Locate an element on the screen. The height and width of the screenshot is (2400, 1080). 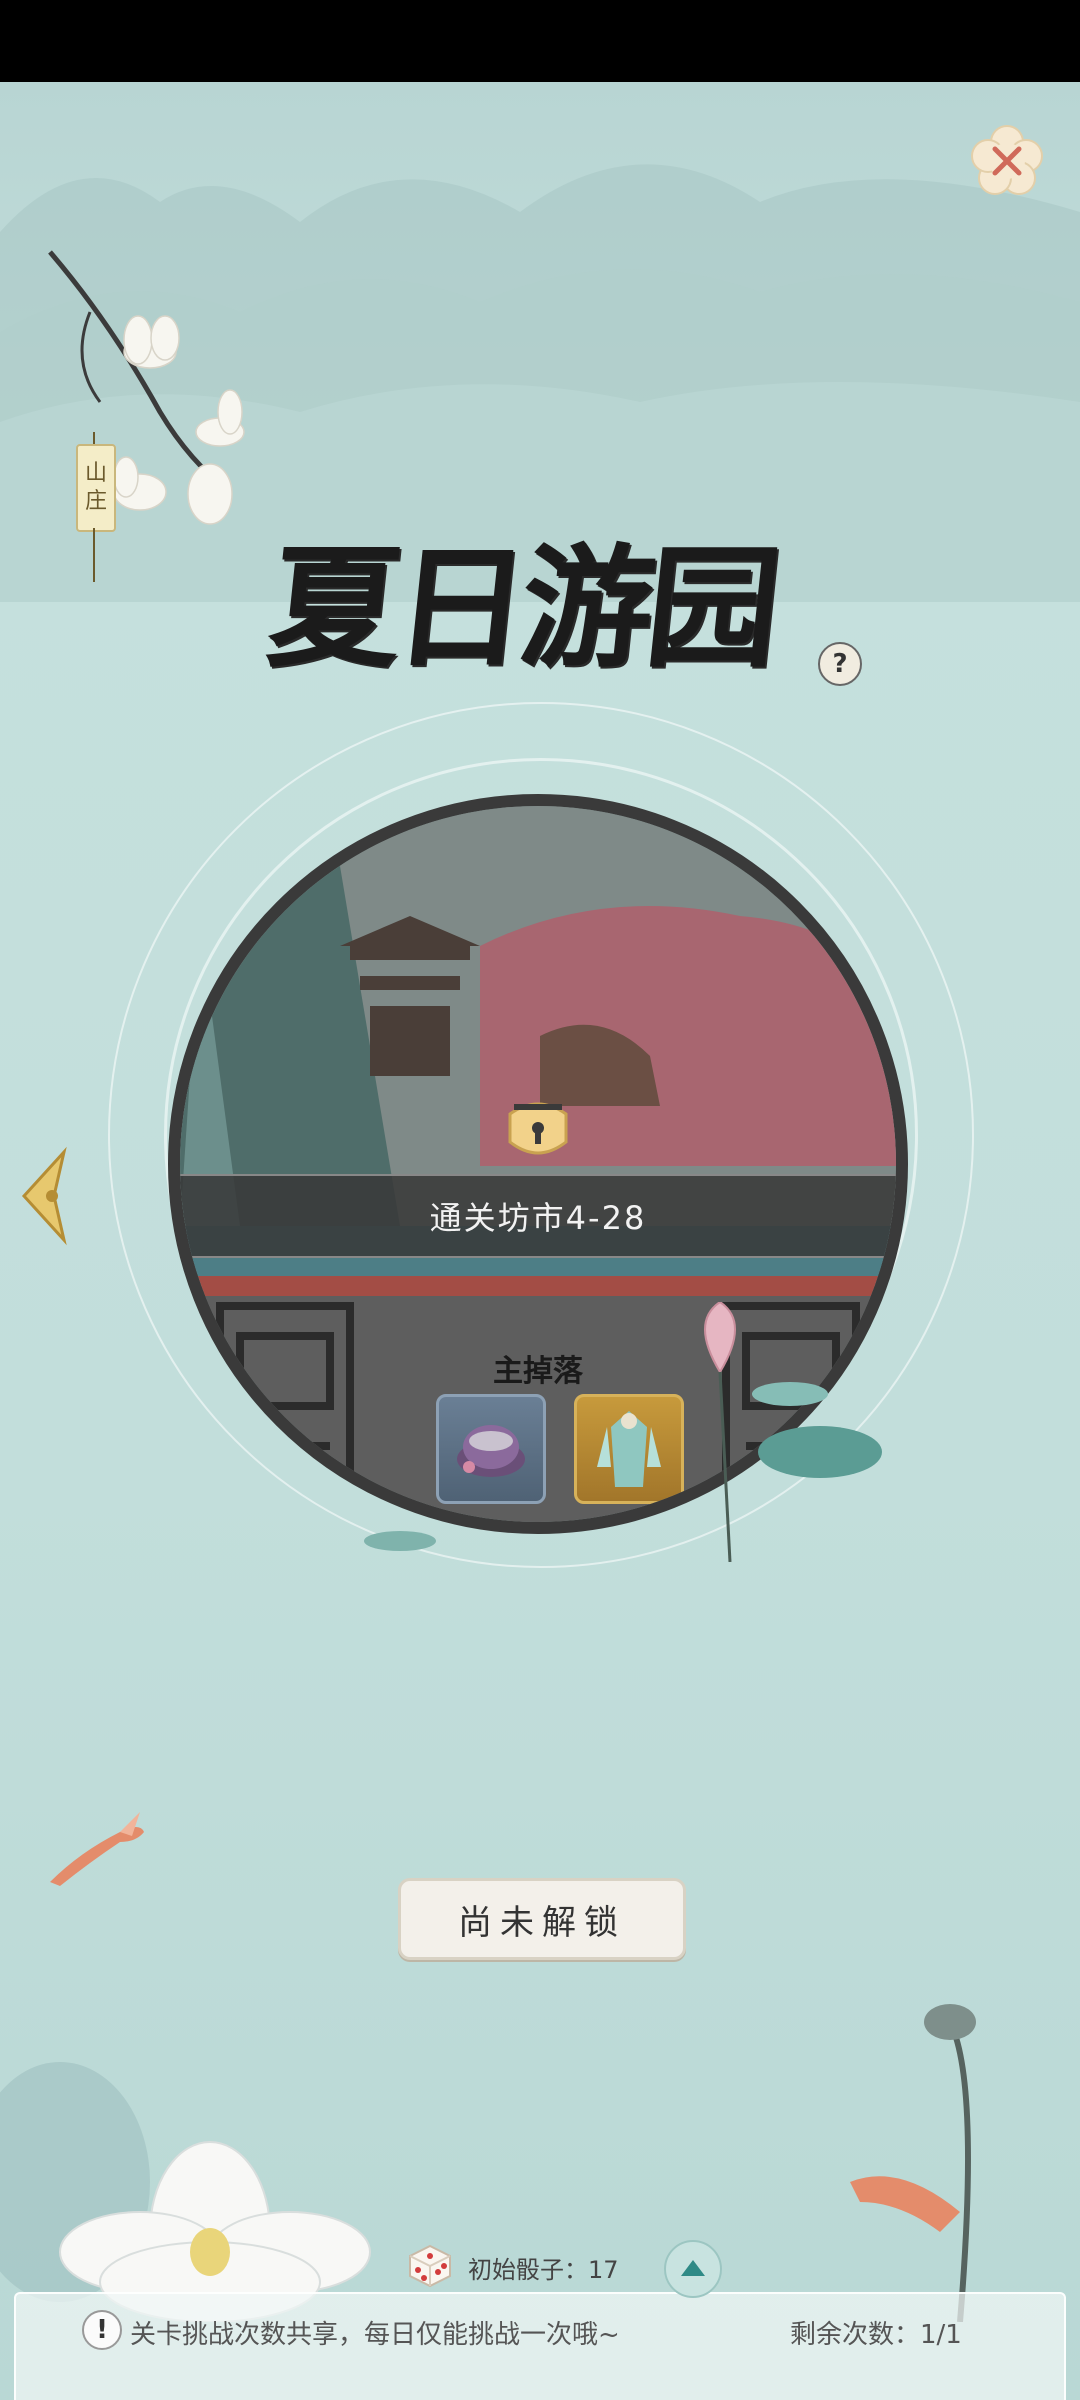
event-title: 夏日游园 is located at coordinates (521, 608).